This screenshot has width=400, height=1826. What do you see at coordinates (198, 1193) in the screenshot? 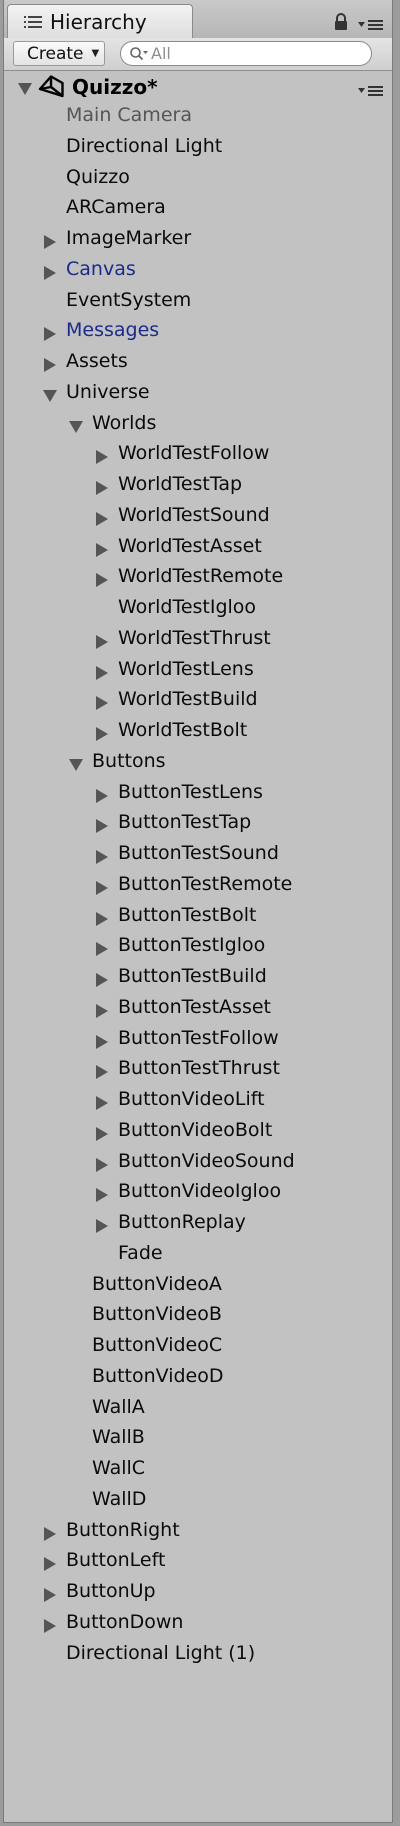
I see `hierarchy-item: ButtonVideoIgloo` at bounding box center [198, 1193].